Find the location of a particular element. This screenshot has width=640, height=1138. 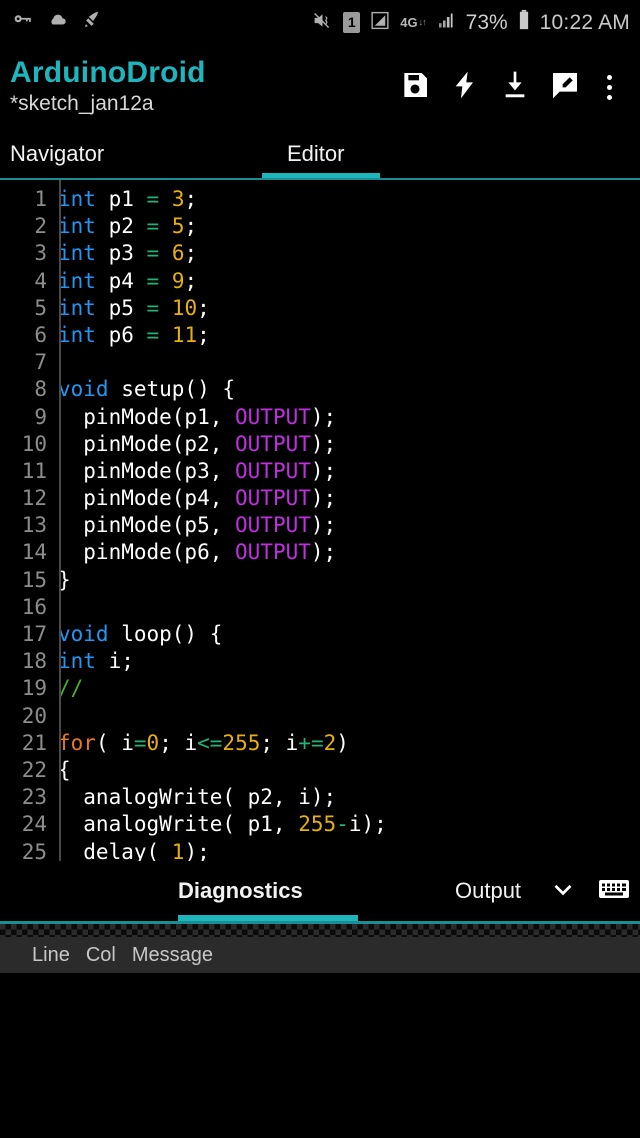

code-line: 9 pinMode(p1, OUTPUT); is located at coordinates (320, 417).